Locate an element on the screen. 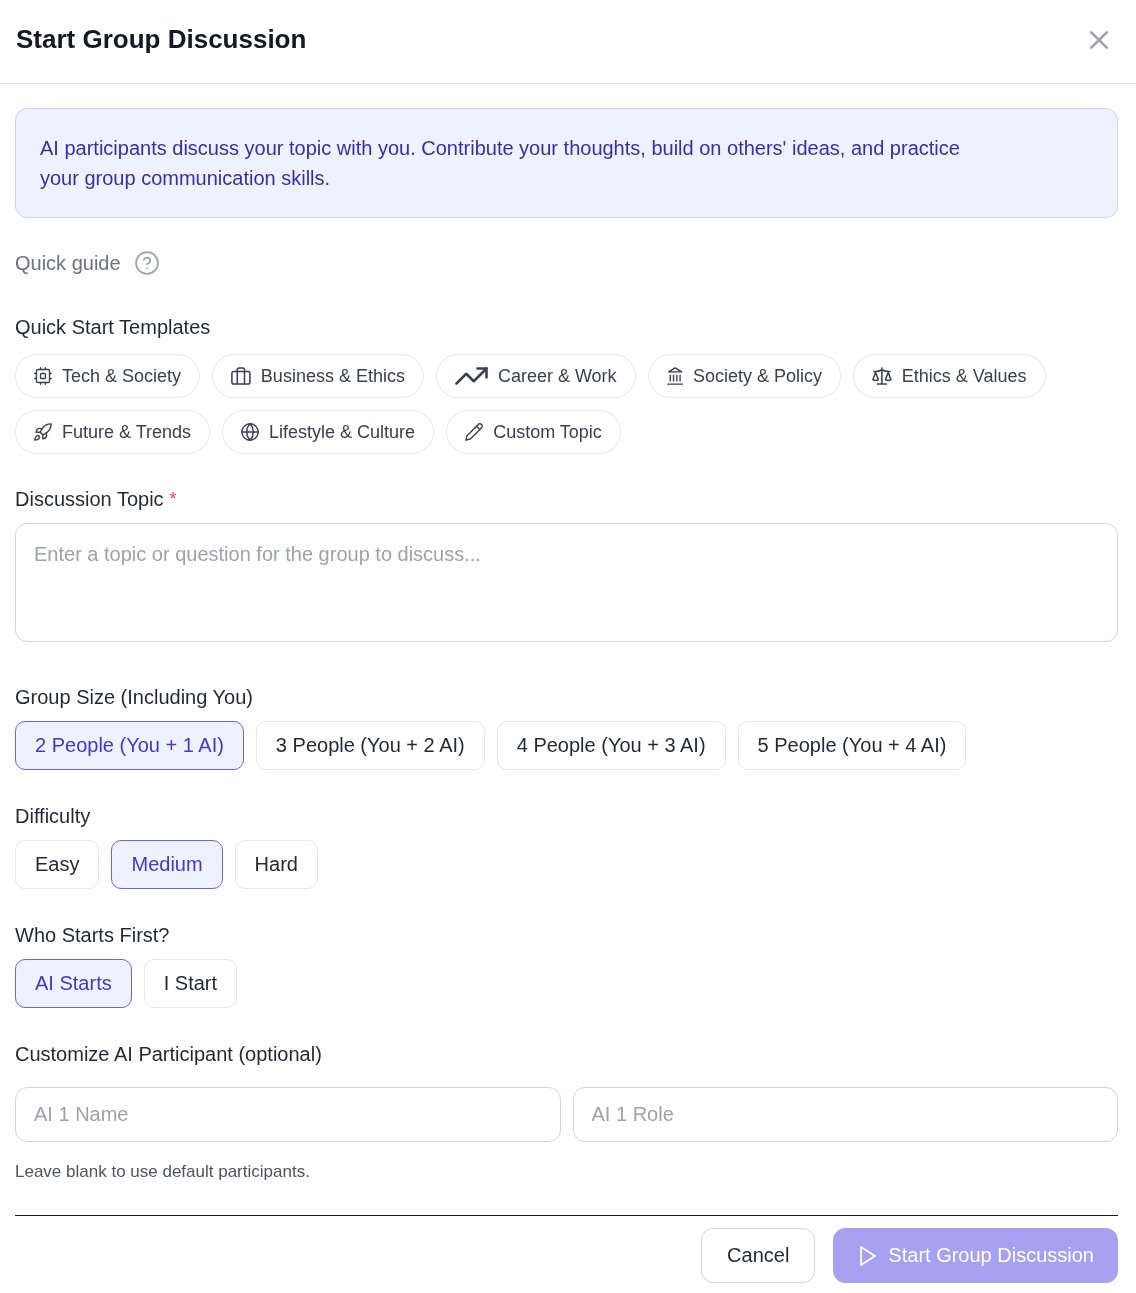  difficulty-option: Hard is located at coordinates (276, 864).